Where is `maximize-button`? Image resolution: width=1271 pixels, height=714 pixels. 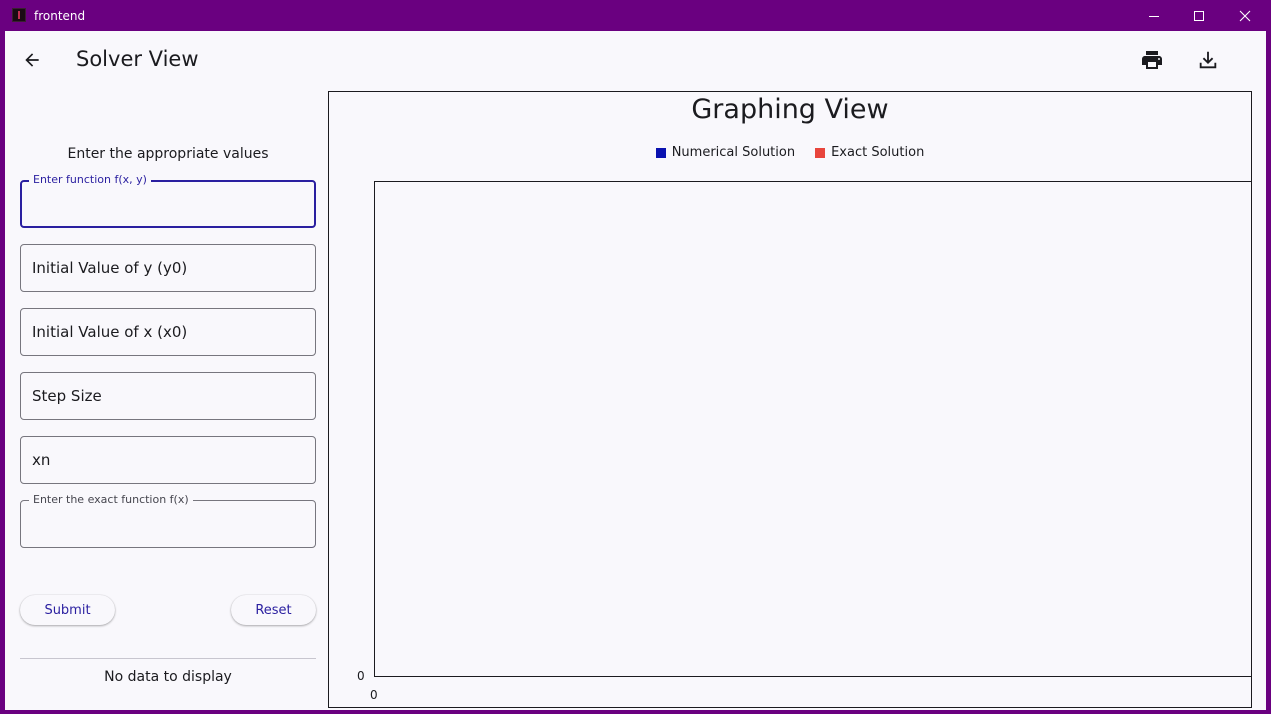
maximize-button is located at coordinates (1199, 15).